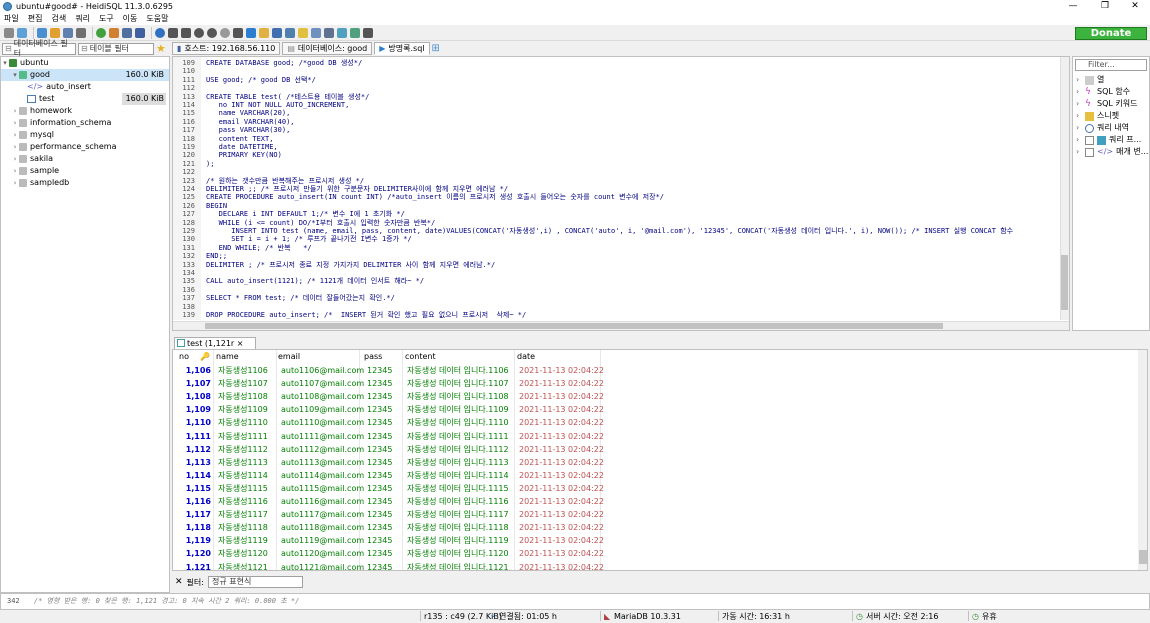 Image resolution: width=1150 pixels, height=623 pixels. Describe the element at coordinates (194, 409) in the screenshot. I see `cell-no: 1,109` at that location.